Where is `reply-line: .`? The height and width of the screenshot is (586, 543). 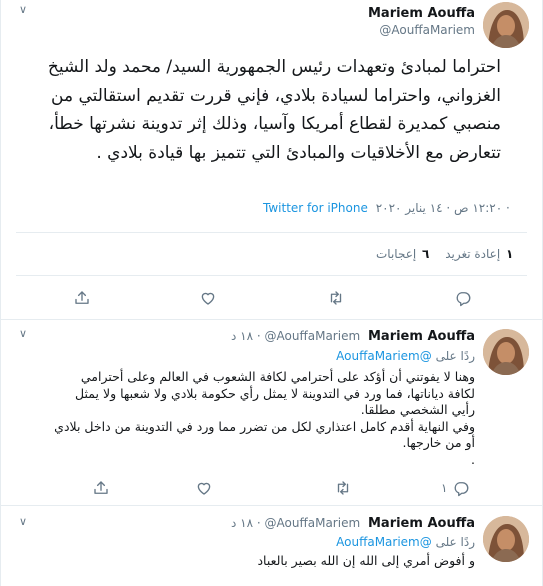
reply-line: . is located at coordinates (473, 459).